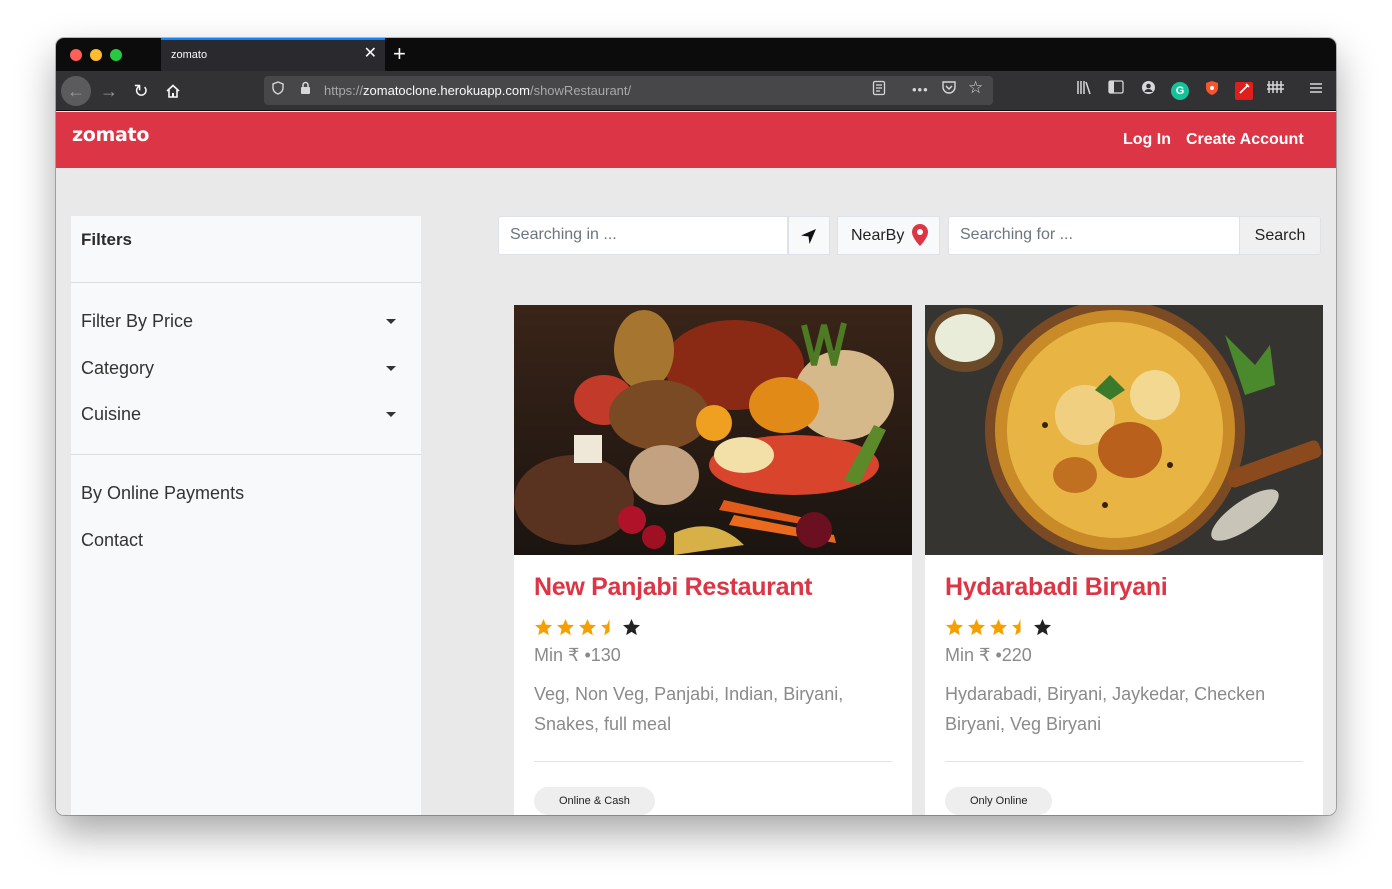 This screenshot has height=889, width=1392. I want to click on min-price: Min ₹ •130, so click(577, 655).